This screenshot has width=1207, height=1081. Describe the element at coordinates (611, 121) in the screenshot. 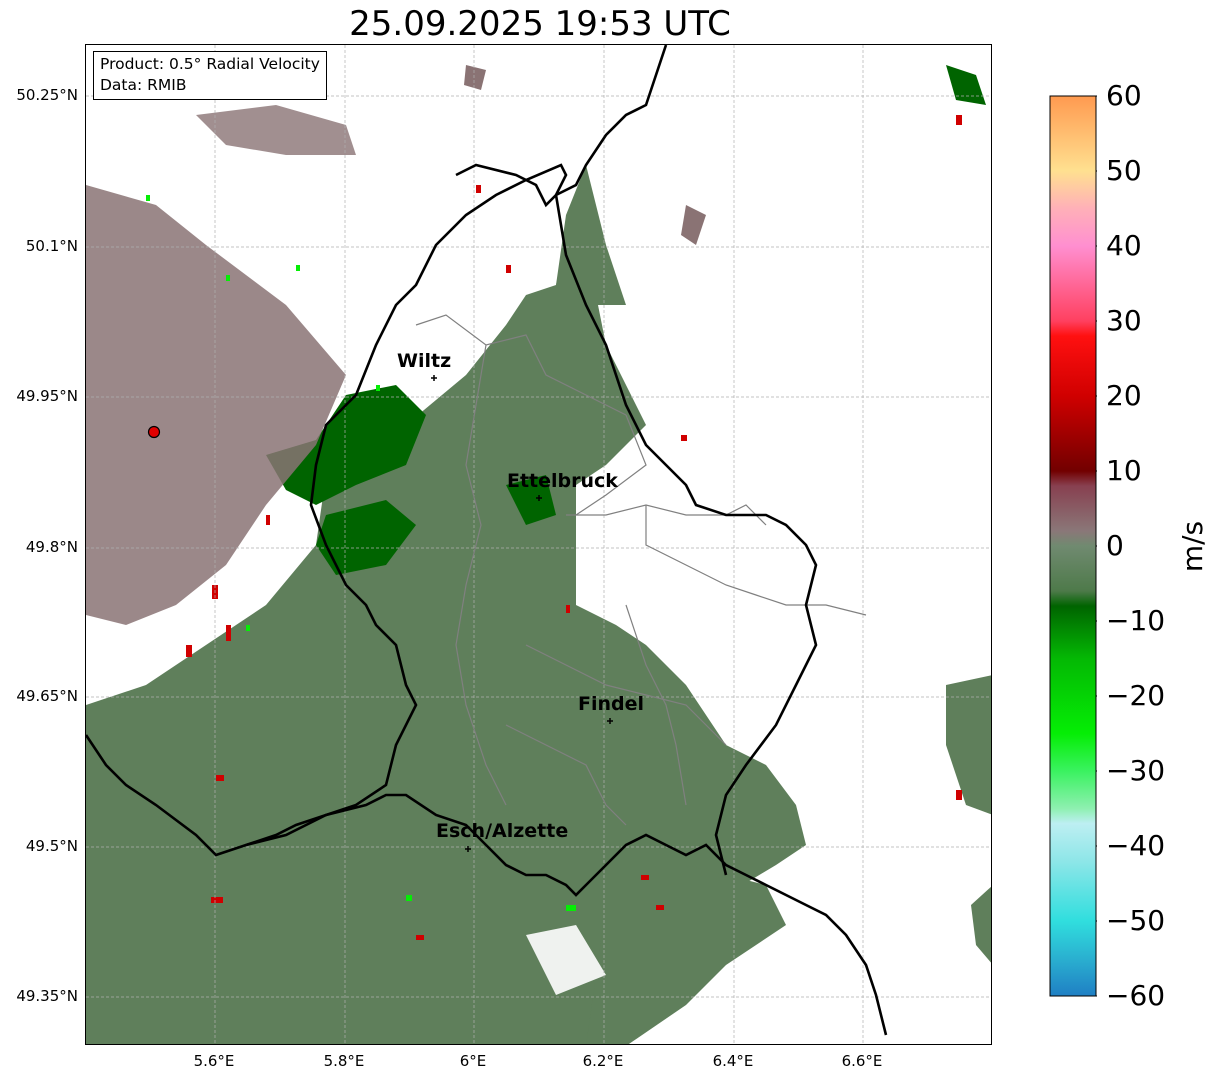

I see `border-lu-de` at that location.